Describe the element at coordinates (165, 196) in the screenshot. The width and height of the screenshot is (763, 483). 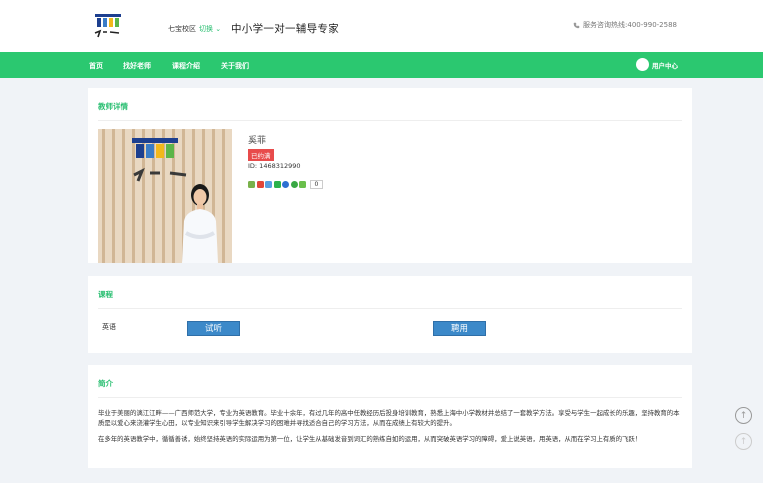
I see `teacher-photo` at that location.